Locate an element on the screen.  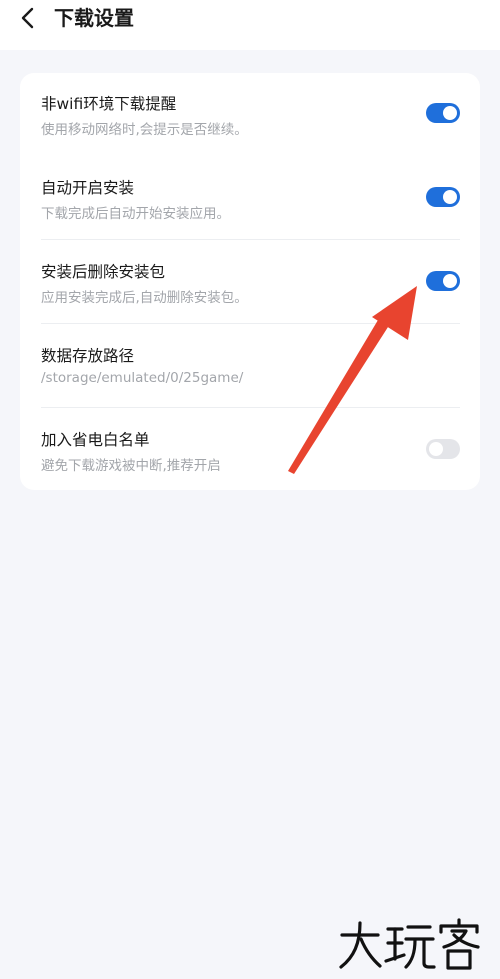
non-wifi-alert-toggle is located at coordinates (443, 113).